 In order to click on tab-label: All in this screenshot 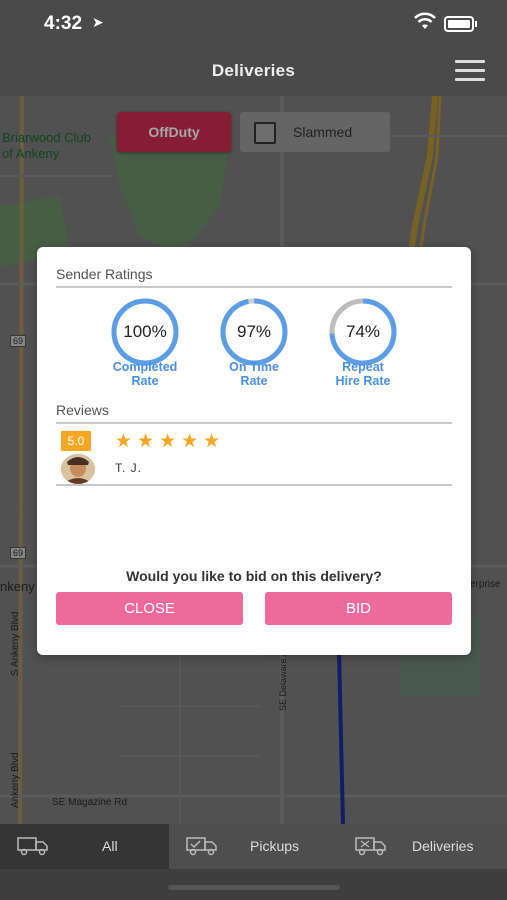, I will do `click(110, 846)`.